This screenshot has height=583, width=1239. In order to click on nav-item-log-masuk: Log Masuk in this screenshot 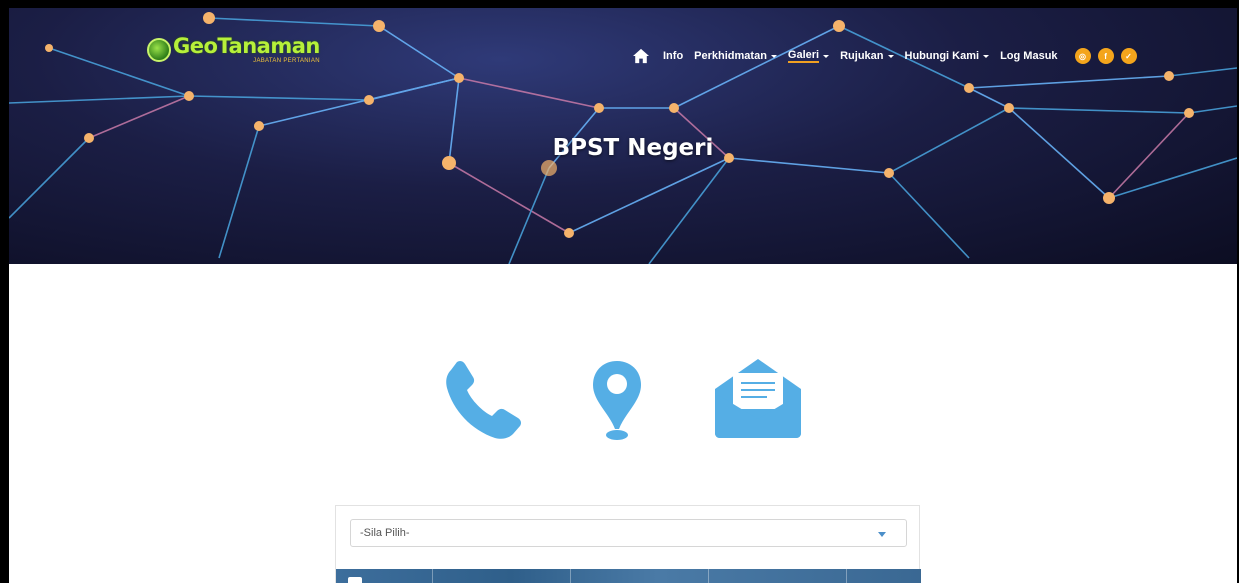, I will do `click(1028, 56)`.